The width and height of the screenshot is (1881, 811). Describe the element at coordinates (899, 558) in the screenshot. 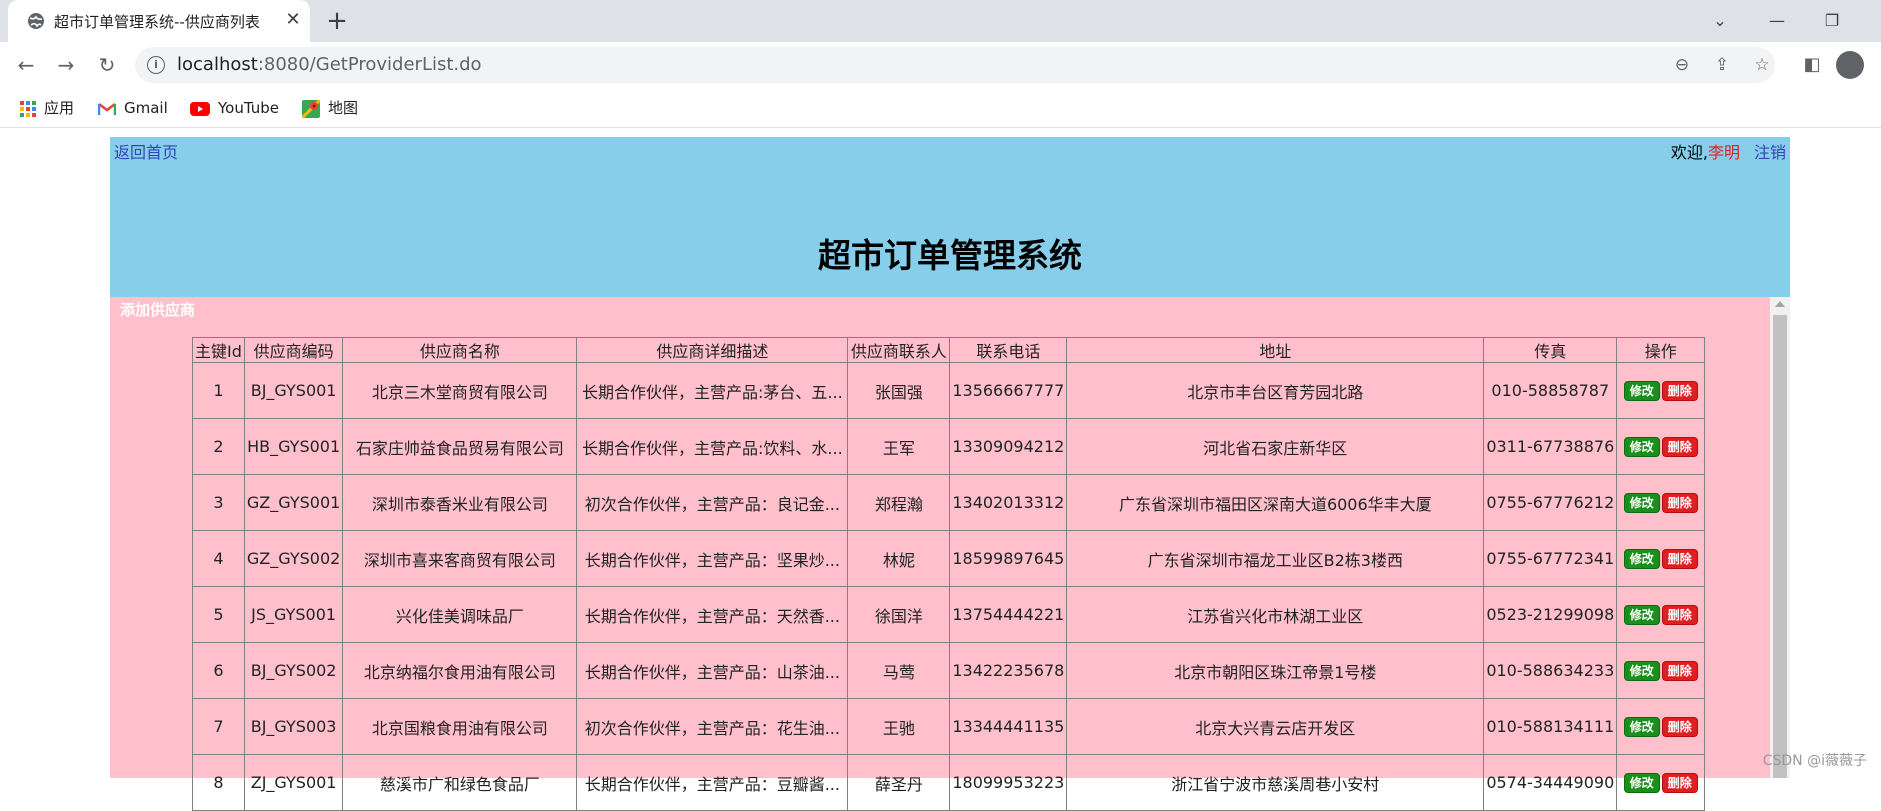

I see `cell-contact: 林妮` at that location.